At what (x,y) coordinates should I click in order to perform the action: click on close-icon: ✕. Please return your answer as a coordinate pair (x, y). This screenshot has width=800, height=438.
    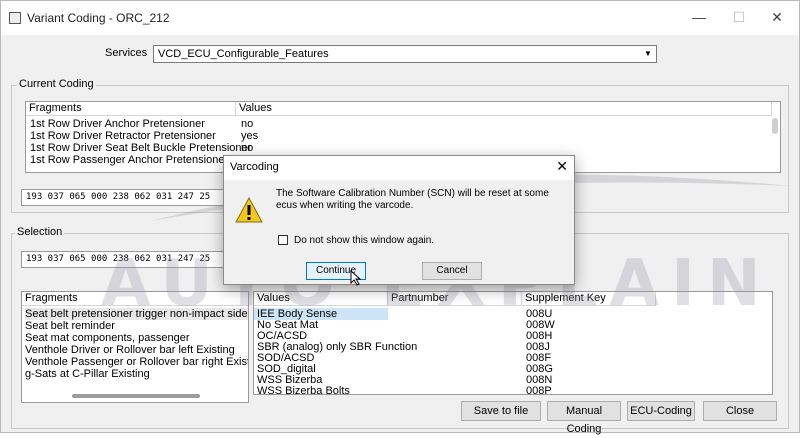
    Looking at the image, I should click on (562, 166).